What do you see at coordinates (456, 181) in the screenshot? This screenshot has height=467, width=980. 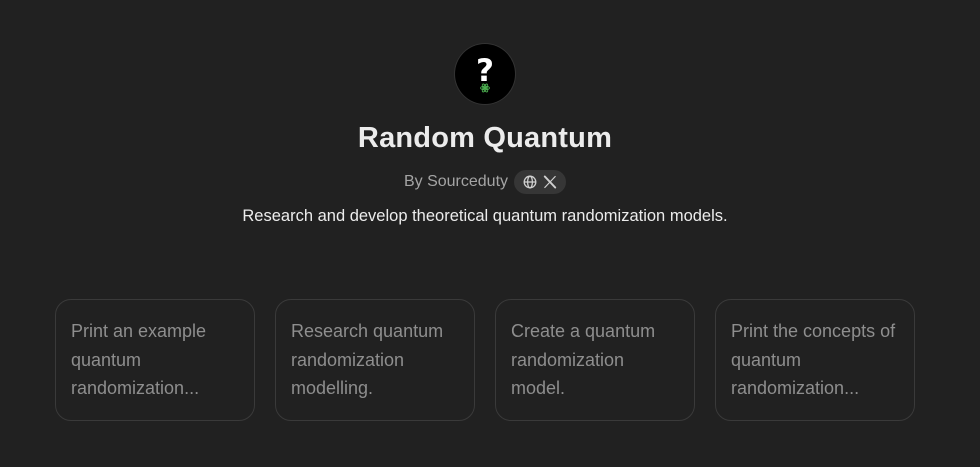 I see `author-name: By Sourceduty` at bounding box center [456, 181].